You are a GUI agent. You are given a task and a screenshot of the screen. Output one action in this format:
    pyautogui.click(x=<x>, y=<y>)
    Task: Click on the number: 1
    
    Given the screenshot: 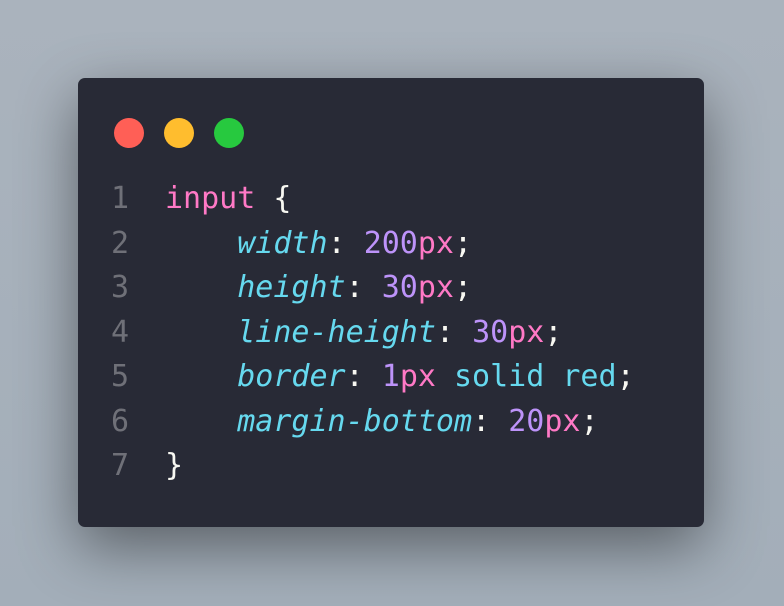 What is the action you would take?
    pyautogui.click(x=390, y=376)
    